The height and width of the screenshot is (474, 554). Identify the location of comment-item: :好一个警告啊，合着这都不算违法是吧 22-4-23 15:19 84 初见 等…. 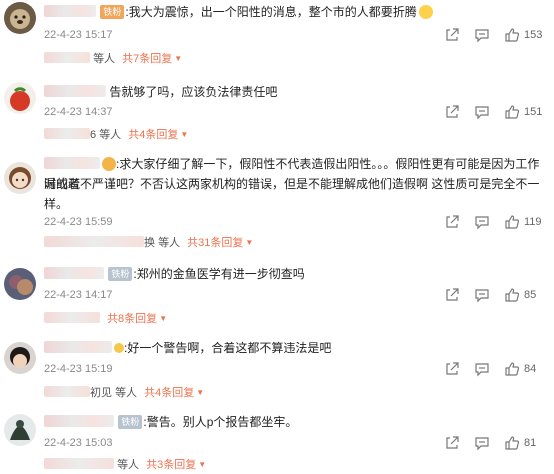
(277, 369).